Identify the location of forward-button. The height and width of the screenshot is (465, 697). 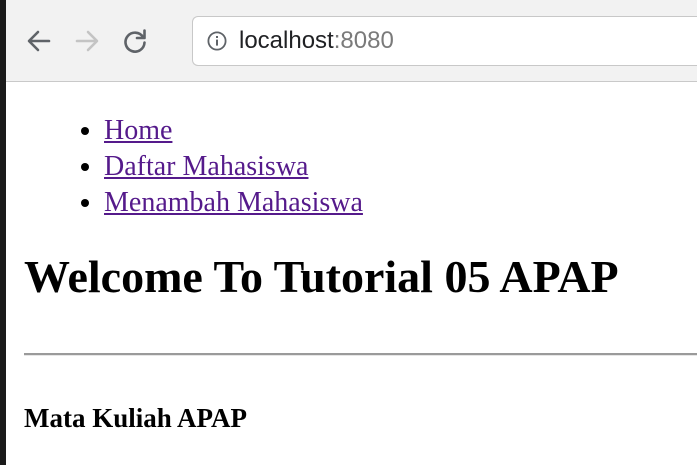
(87, 41).